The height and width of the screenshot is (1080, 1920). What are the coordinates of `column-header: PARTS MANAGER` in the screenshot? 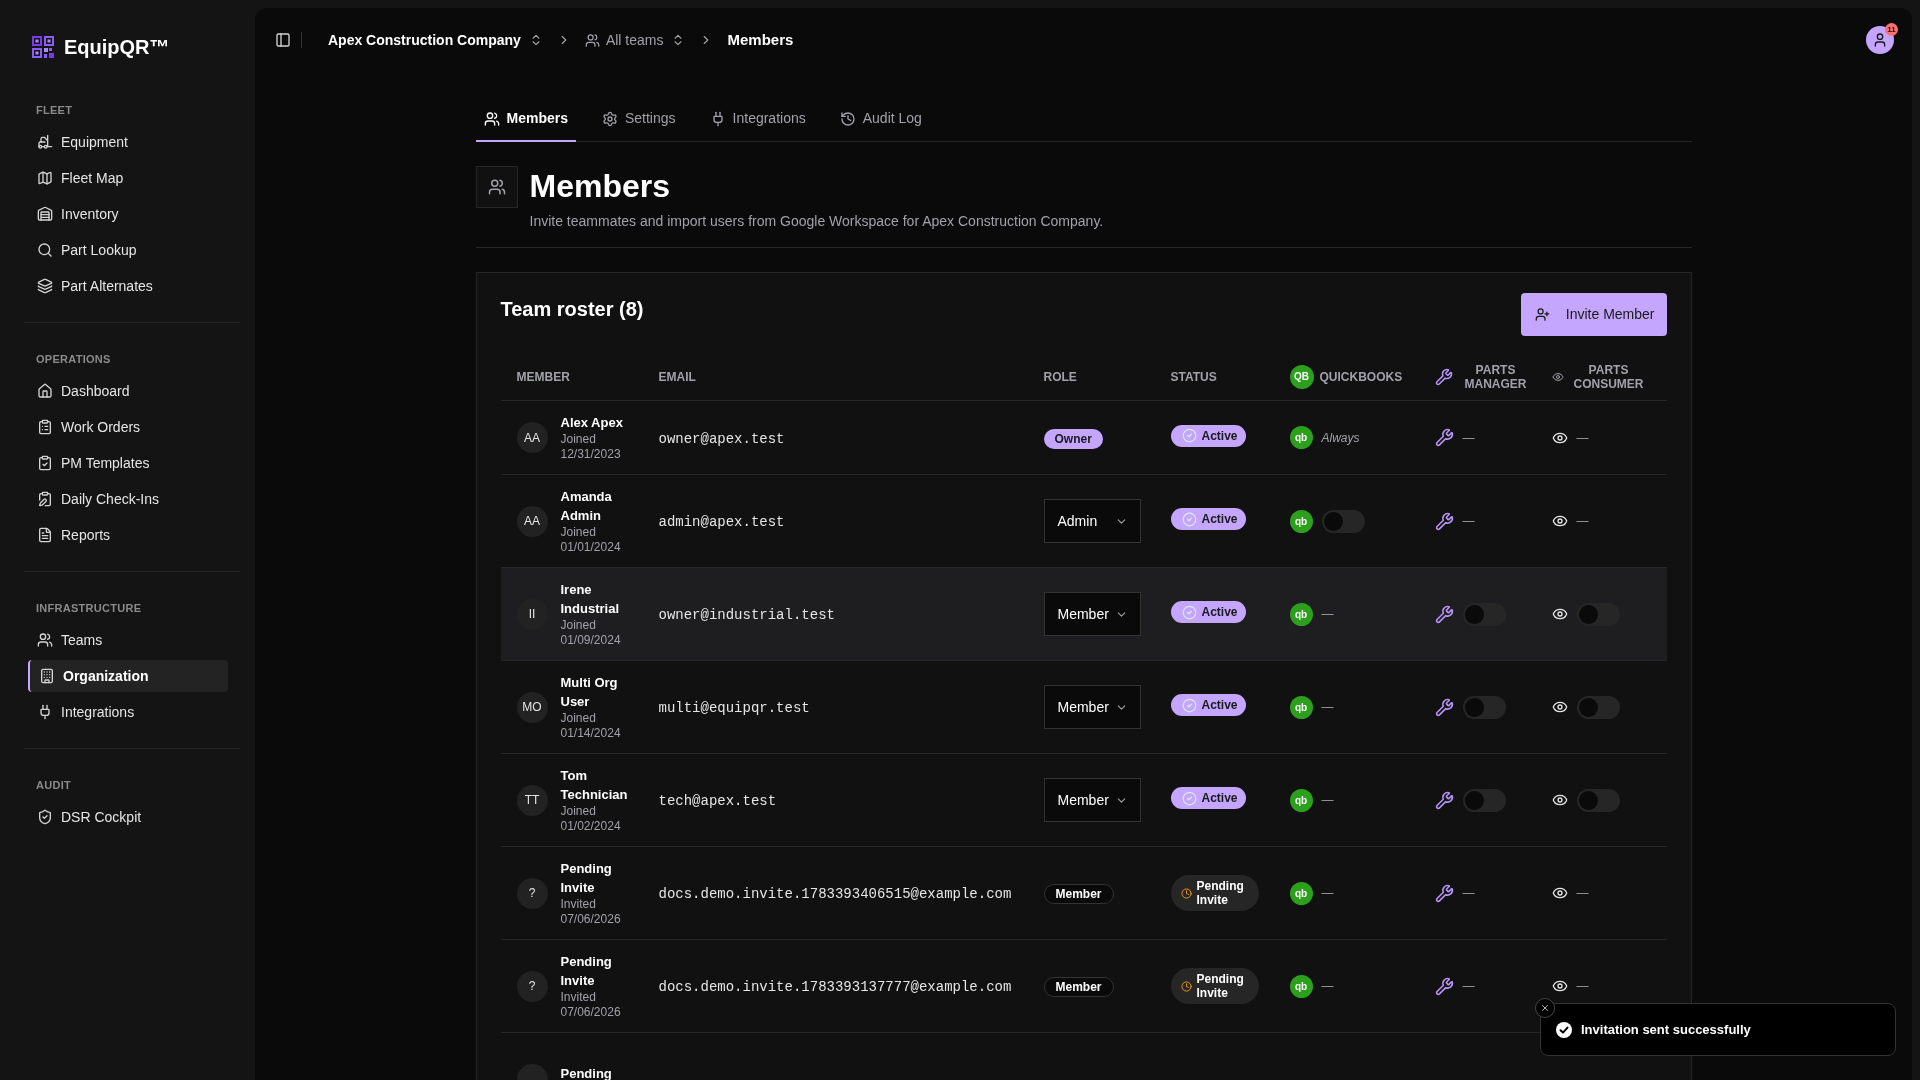 It's located at (1495, 376).